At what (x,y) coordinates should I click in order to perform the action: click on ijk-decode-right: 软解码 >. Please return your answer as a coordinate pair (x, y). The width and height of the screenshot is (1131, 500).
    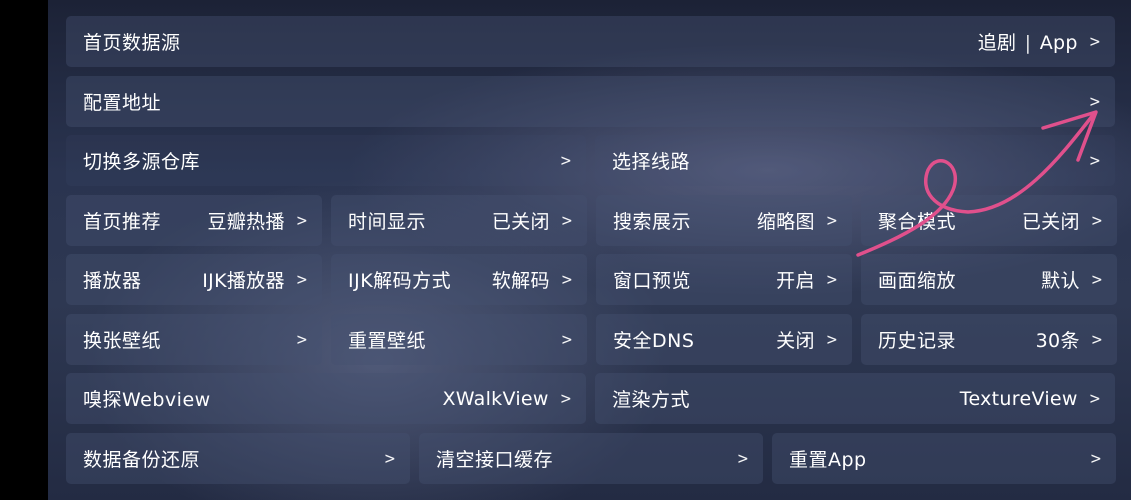
    Looking at the image, I should click on (532, 279).